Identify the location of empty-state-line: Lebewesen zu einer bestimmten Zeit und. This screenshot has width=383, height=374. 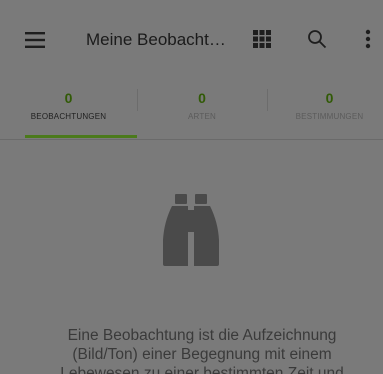
(202, 369).